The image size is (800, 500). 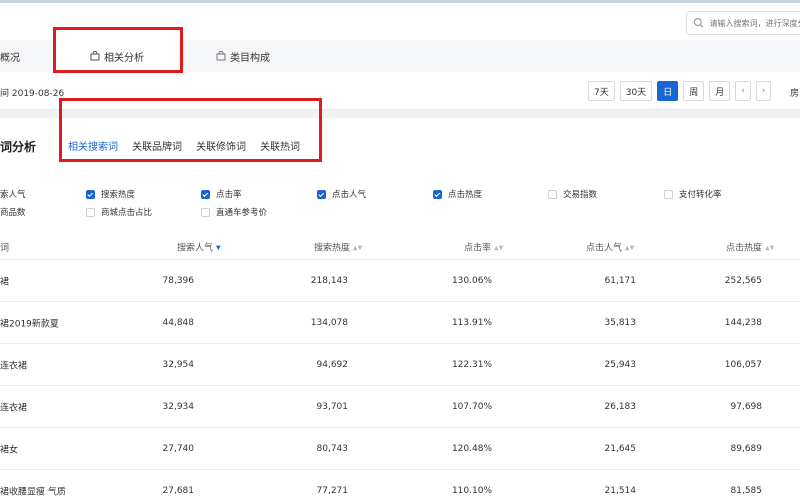 What do you see at coordinates (332, 248) in the screenshot?
I see `header-label: 搜索热度` at bounding box center [332, 248].